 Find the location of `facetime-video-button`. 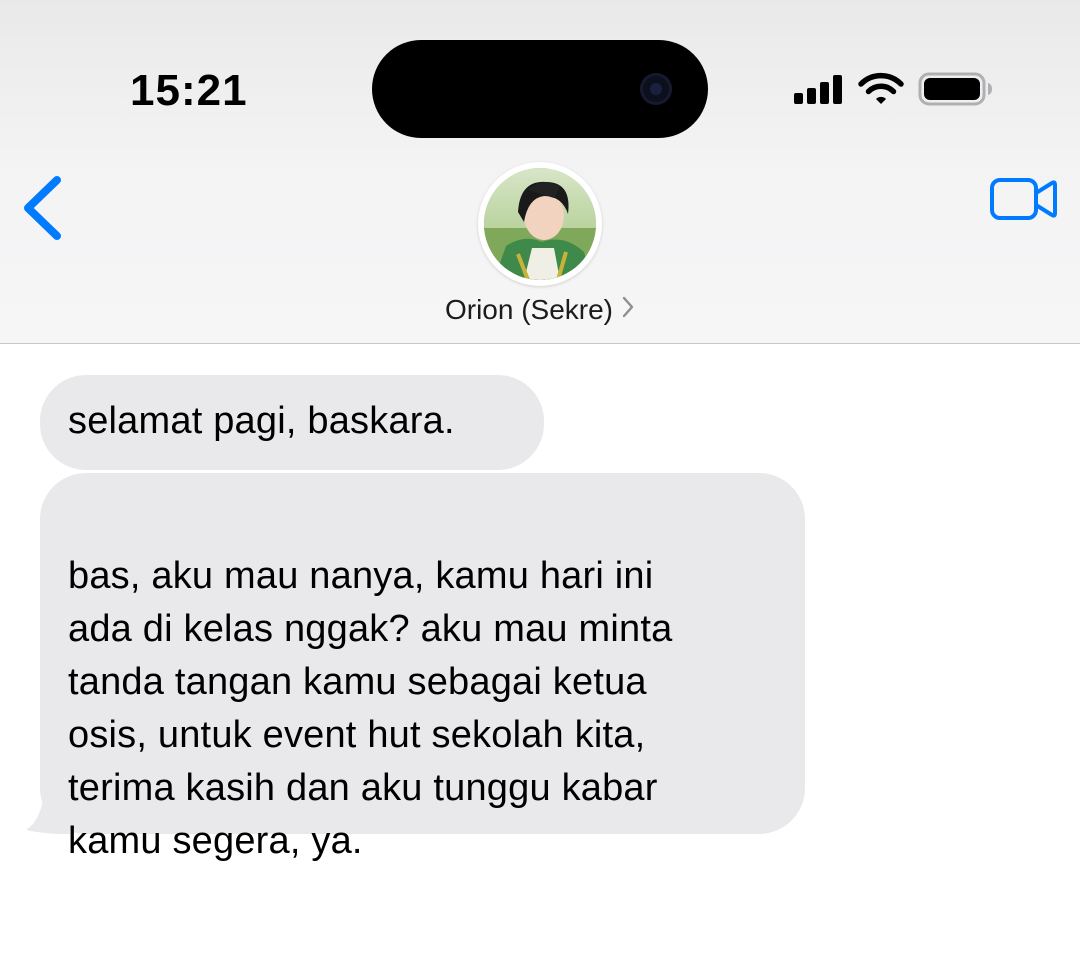

facetime-video-button is located at coordinates (1024, 200).